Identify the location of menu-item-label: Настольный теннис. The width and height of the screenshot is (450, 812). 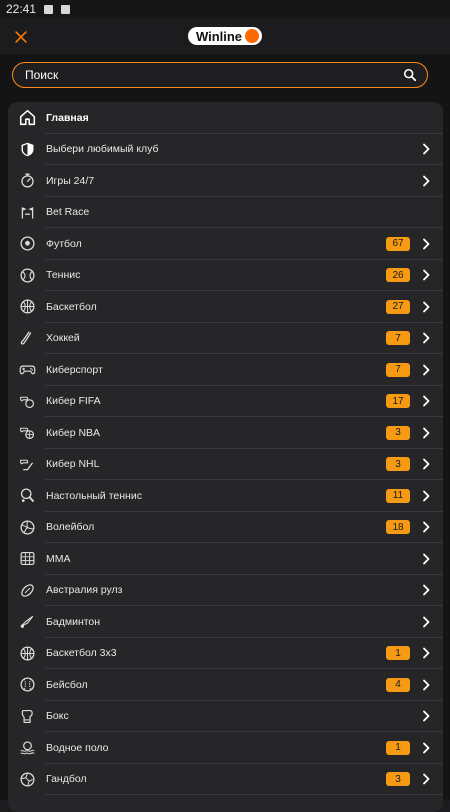
(94, 495).